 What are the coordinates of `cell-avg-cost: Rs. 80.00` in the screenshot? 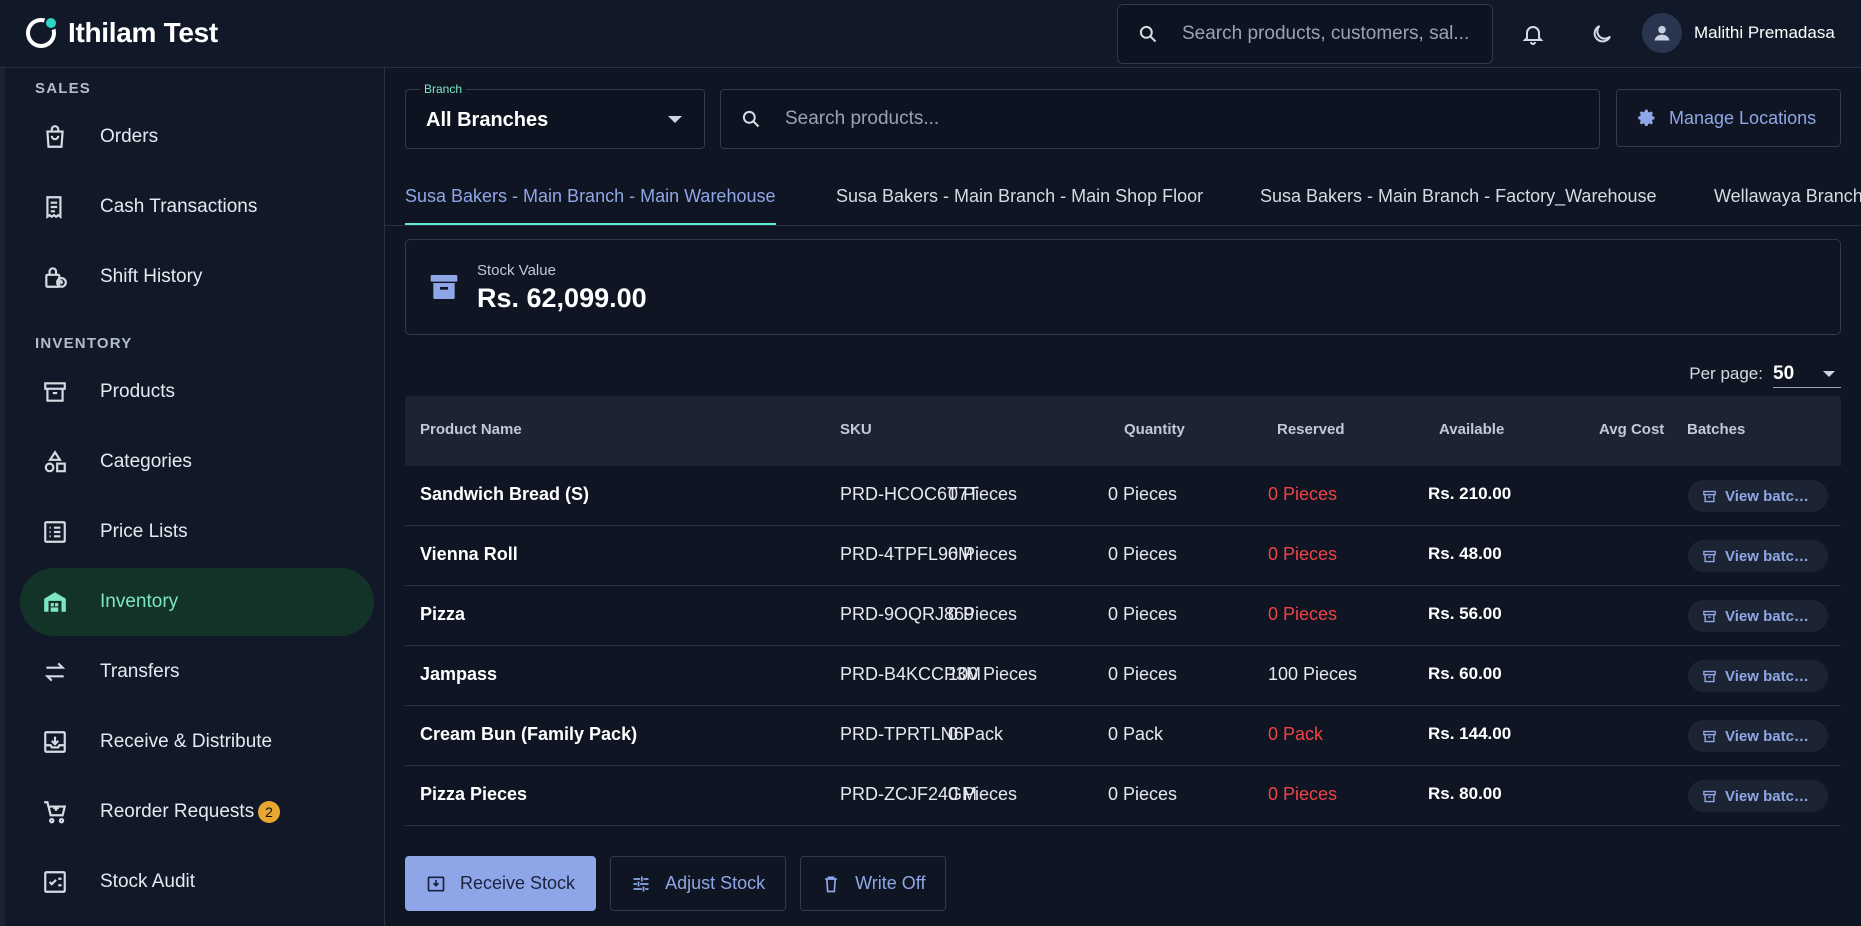 It's located at (1465, 793).